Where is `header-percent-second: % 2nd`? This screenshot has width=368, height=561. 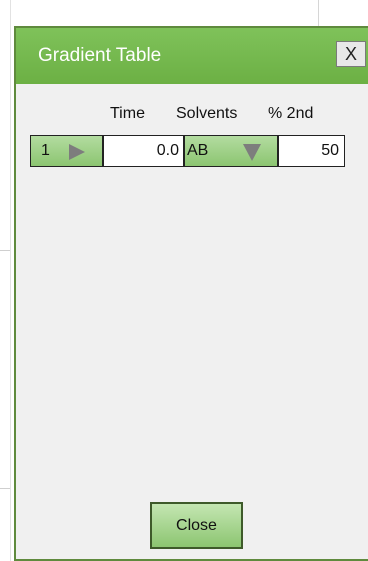
header-percent-second: % 2nd is located at coordinates (291, 113).